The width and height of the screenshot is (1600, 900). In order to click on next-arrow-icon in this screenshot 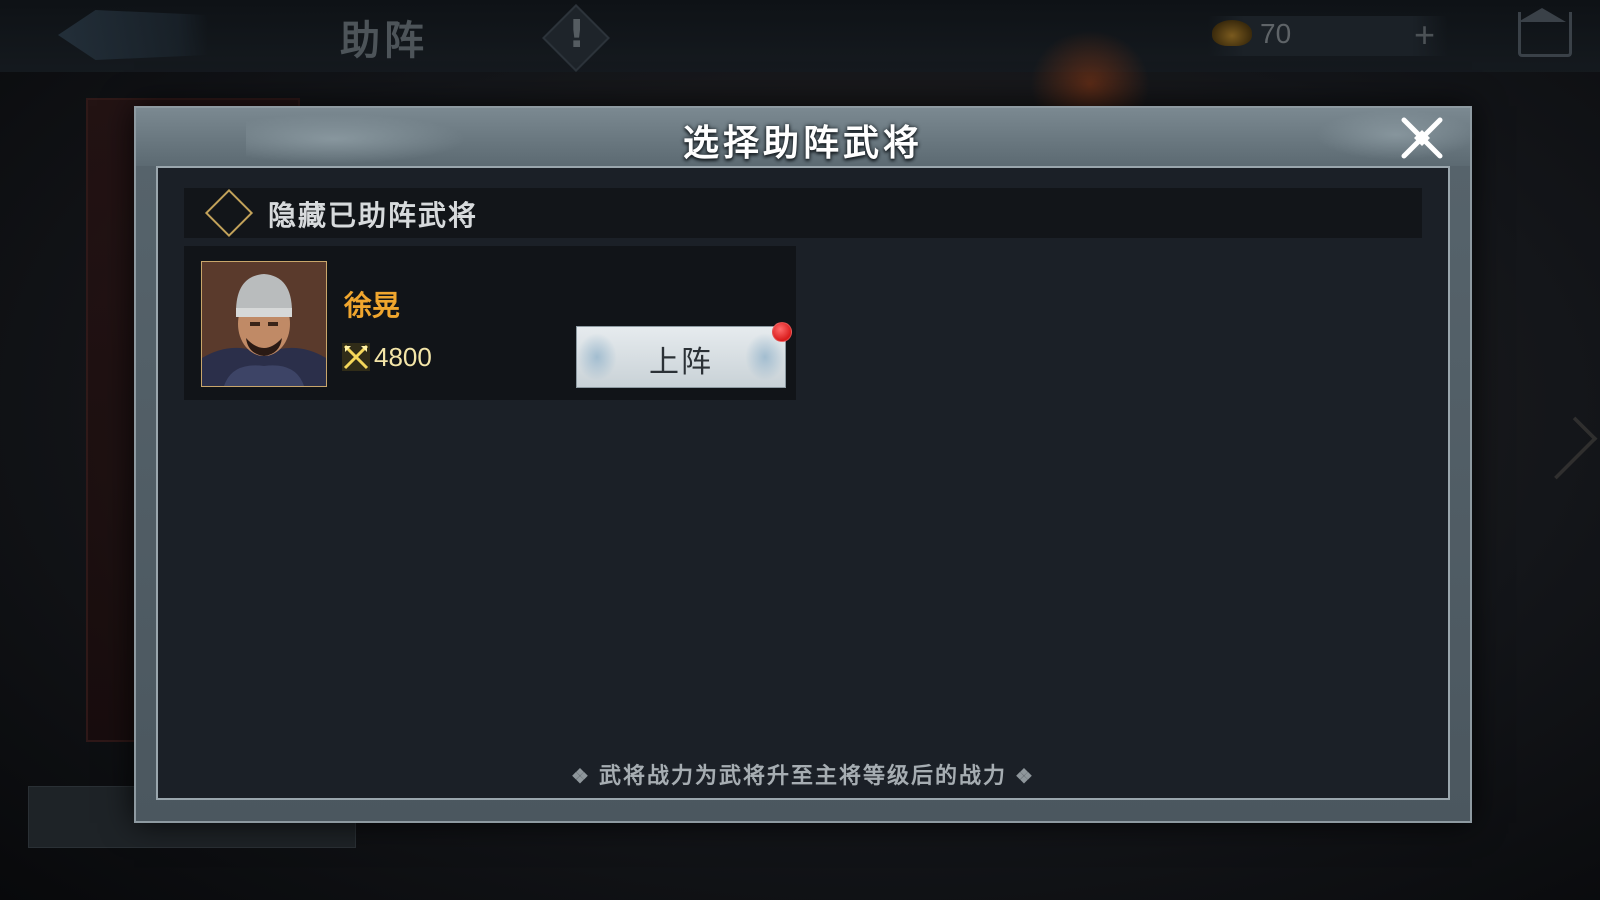, I will do `click(1566, 448)`.